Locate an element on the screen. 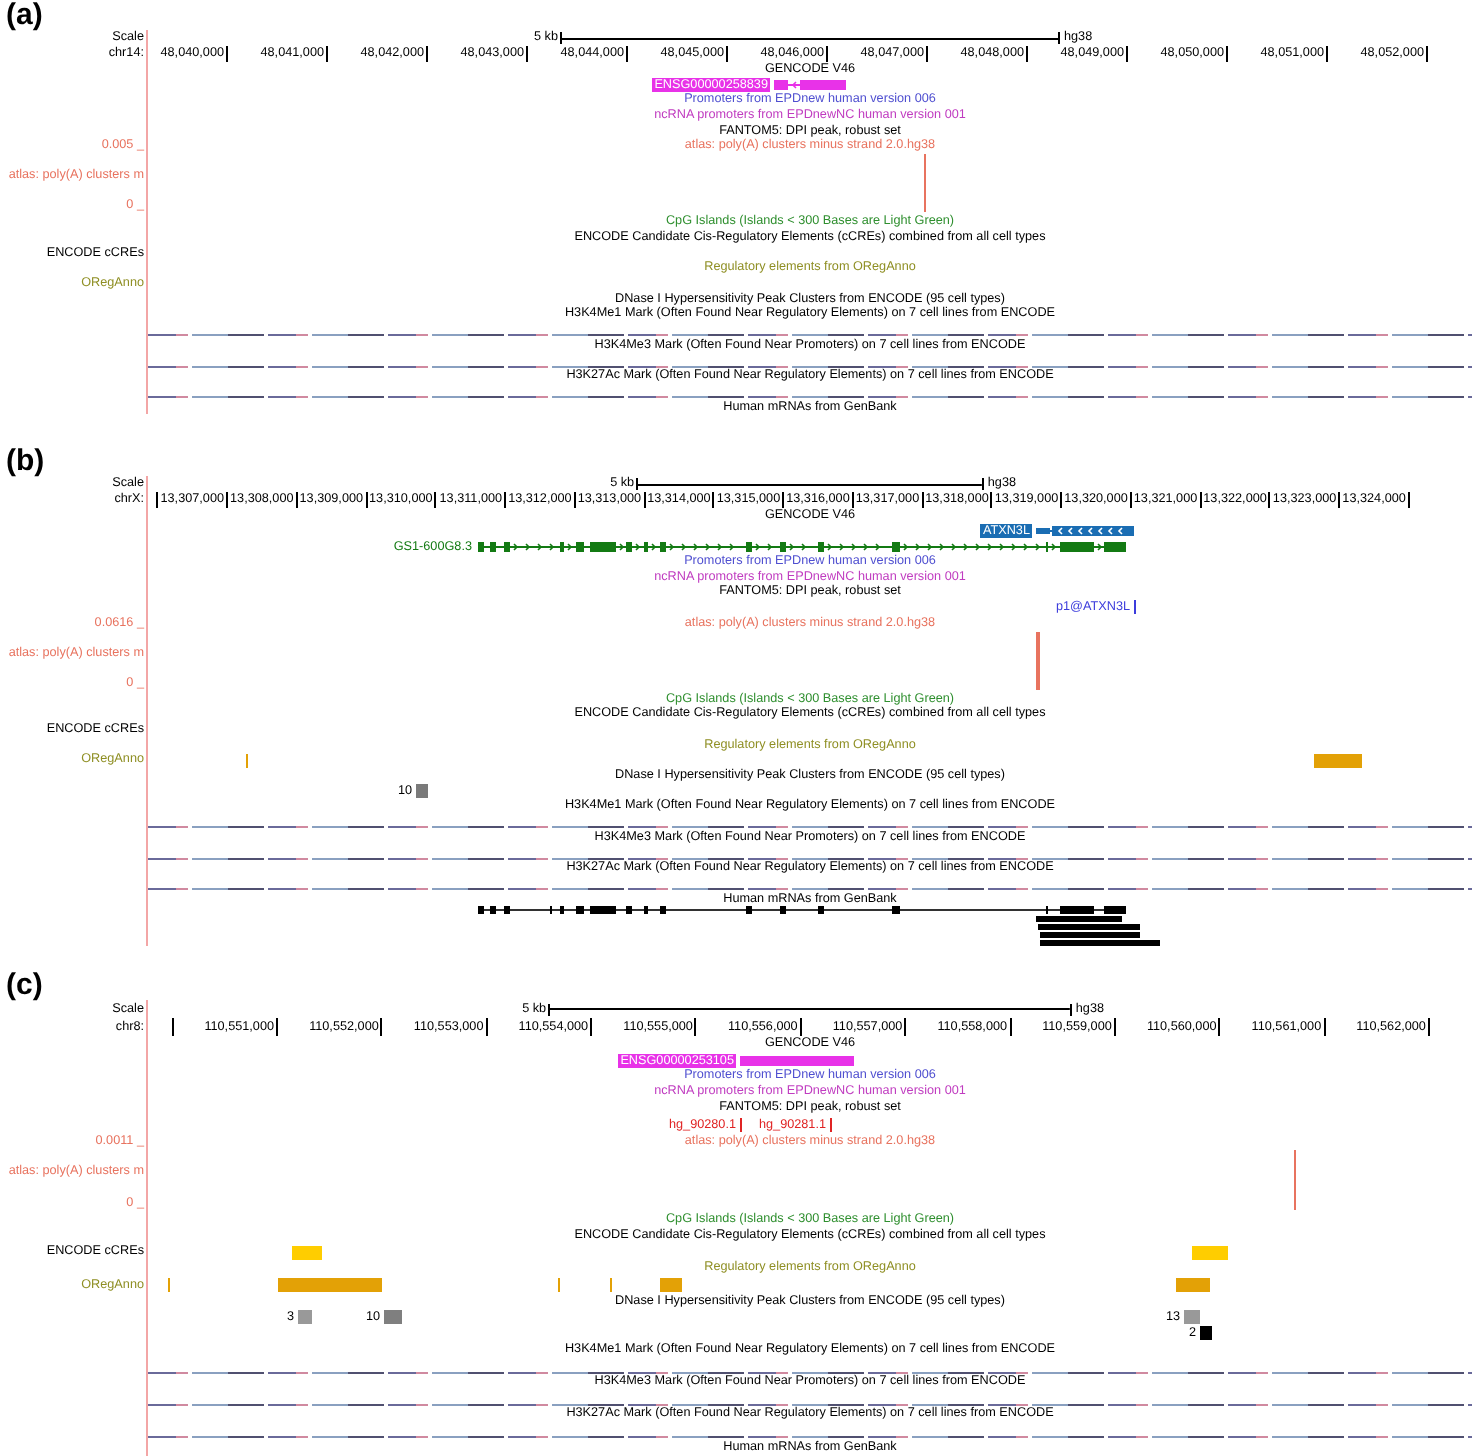 Image resolution: width=1472 pixels, height=1456 pixels. panel-label: (b) is located at coordinates (25, 461).